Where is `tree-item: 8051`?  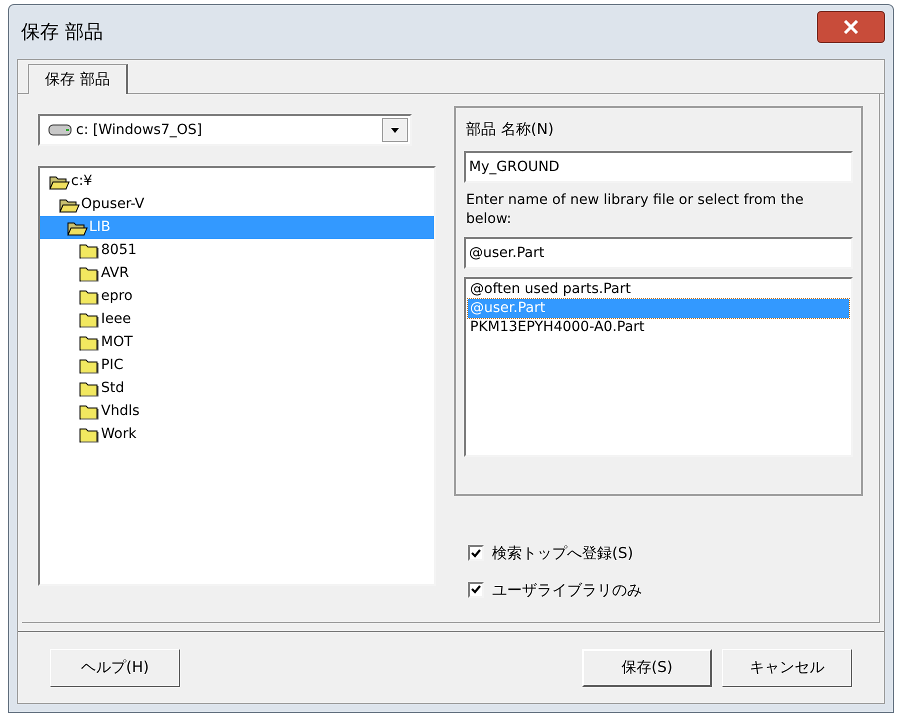 tree-item: 8051 is located at coordinates (237, 250).